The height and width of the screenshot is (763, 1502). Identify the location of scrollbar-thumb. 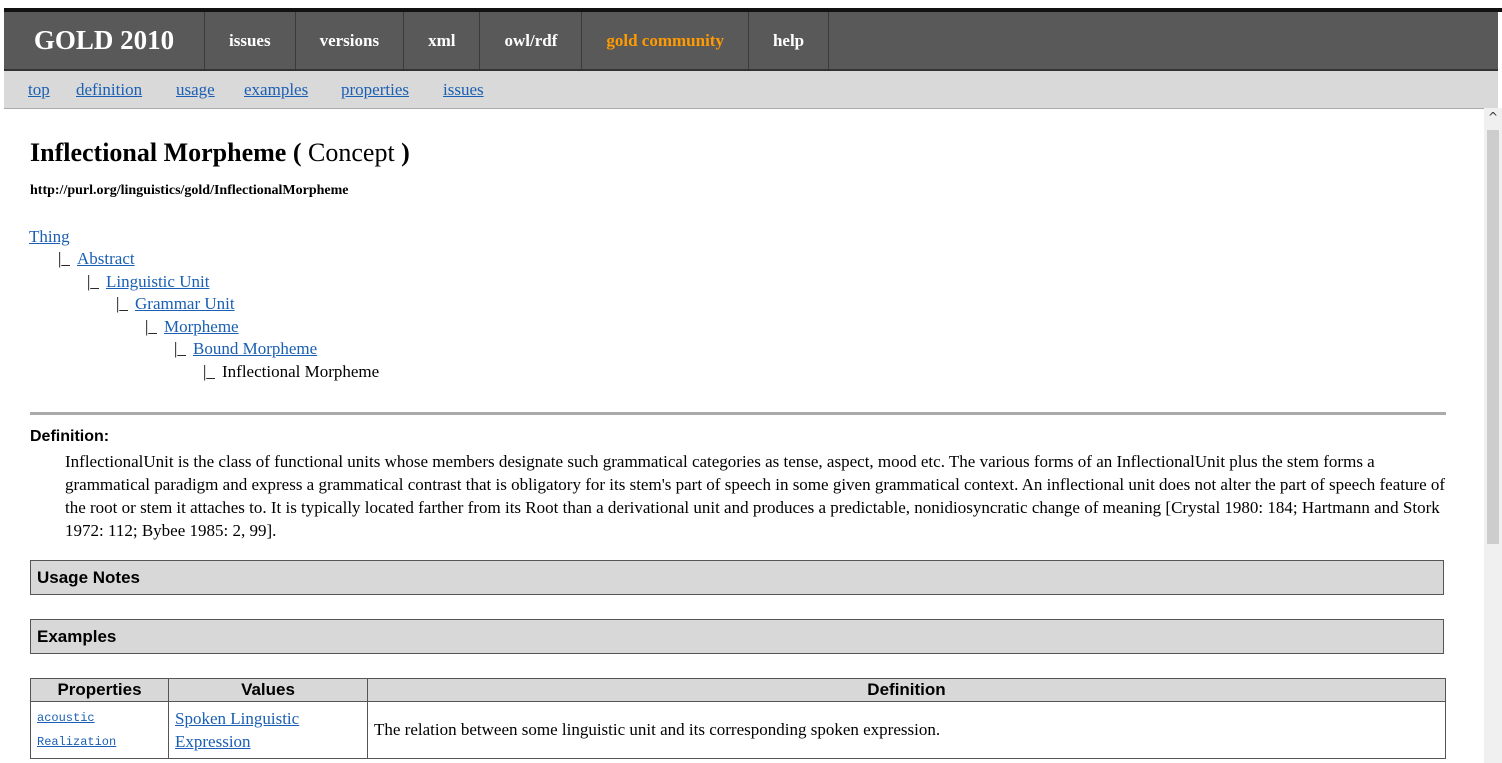
(1493, 337).